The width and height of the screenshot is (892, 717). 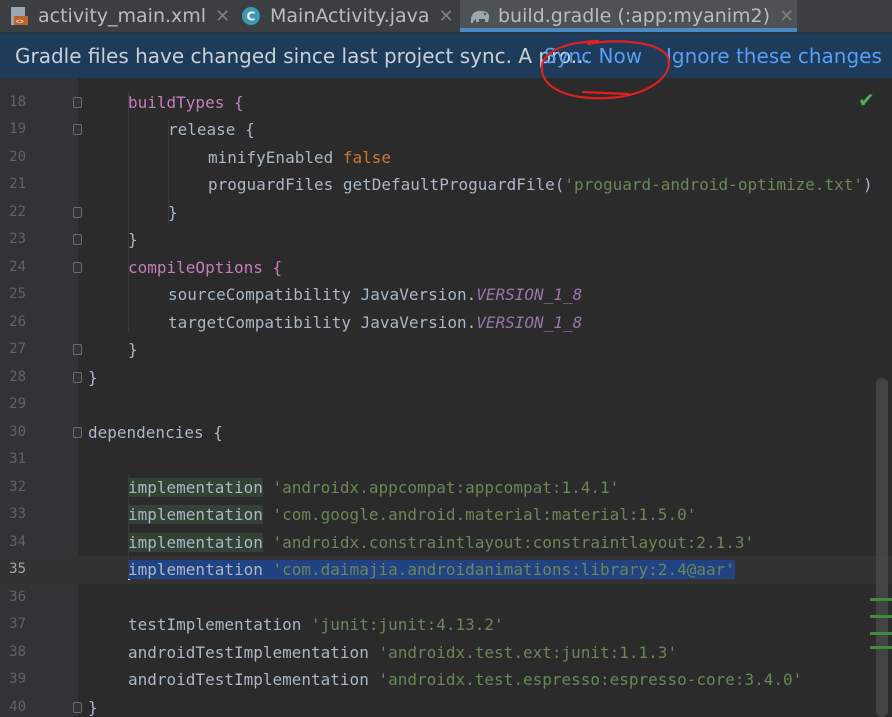 What do you see at coordinates (446, 378) in the screenshot?
I see `code-line: 28}` at bounding box center [446, 378].